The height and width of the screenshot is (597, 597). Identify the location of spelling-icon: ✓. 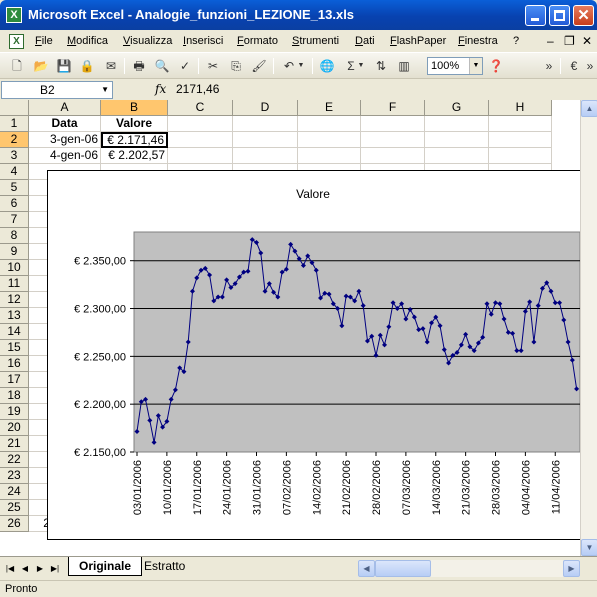
(185, 66).